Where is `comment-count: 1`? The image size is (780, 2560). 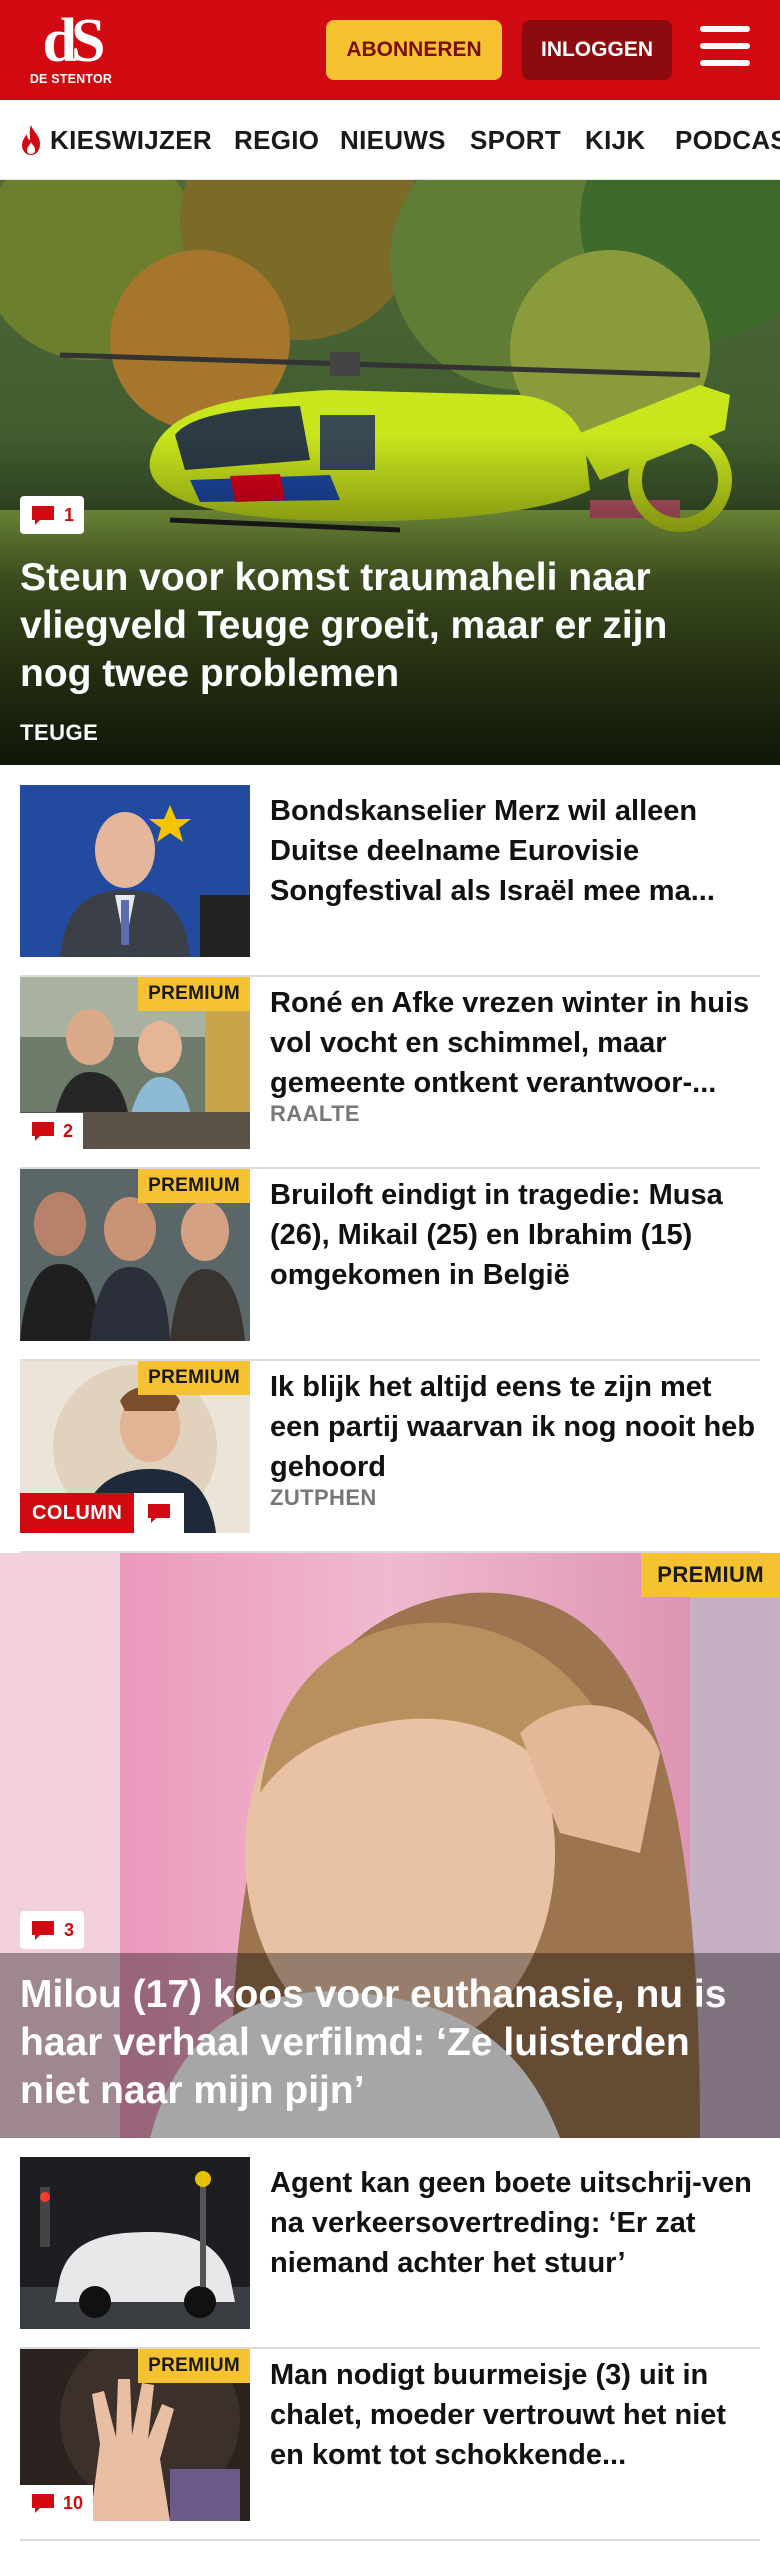 comment-count: 1 is located at coordinates (69, 514).